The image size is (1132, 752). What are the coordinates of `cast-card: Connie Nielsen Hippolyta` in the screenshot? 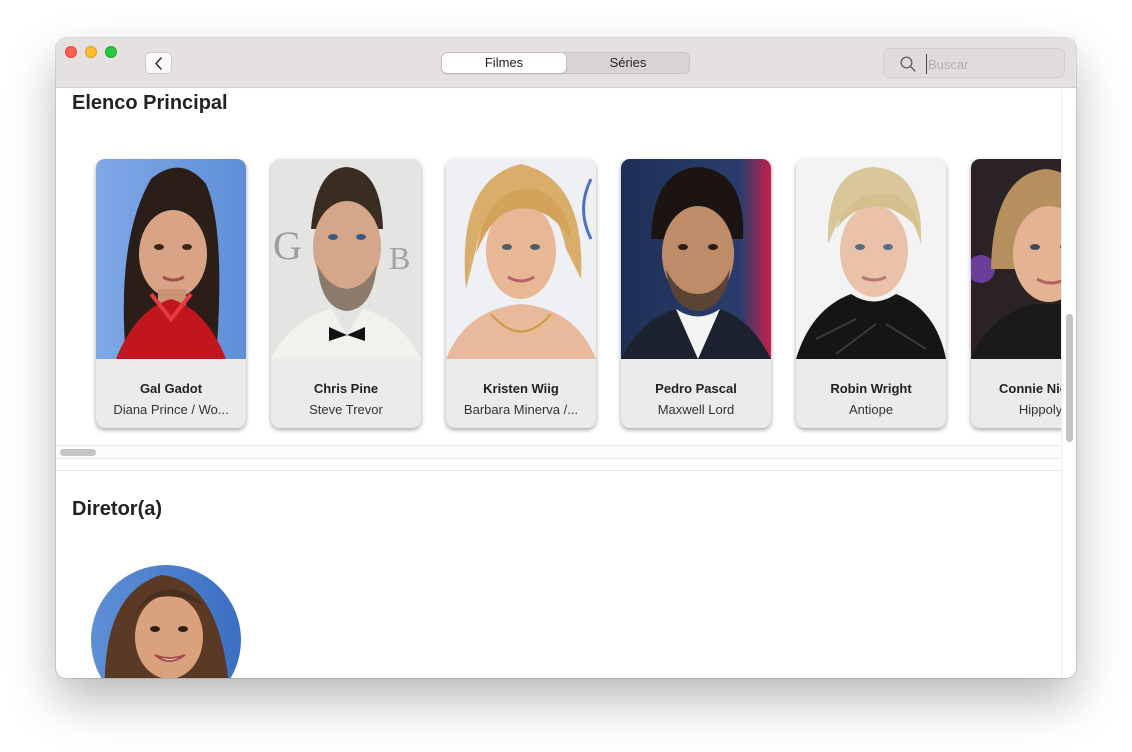 It's located at (1016, 293).